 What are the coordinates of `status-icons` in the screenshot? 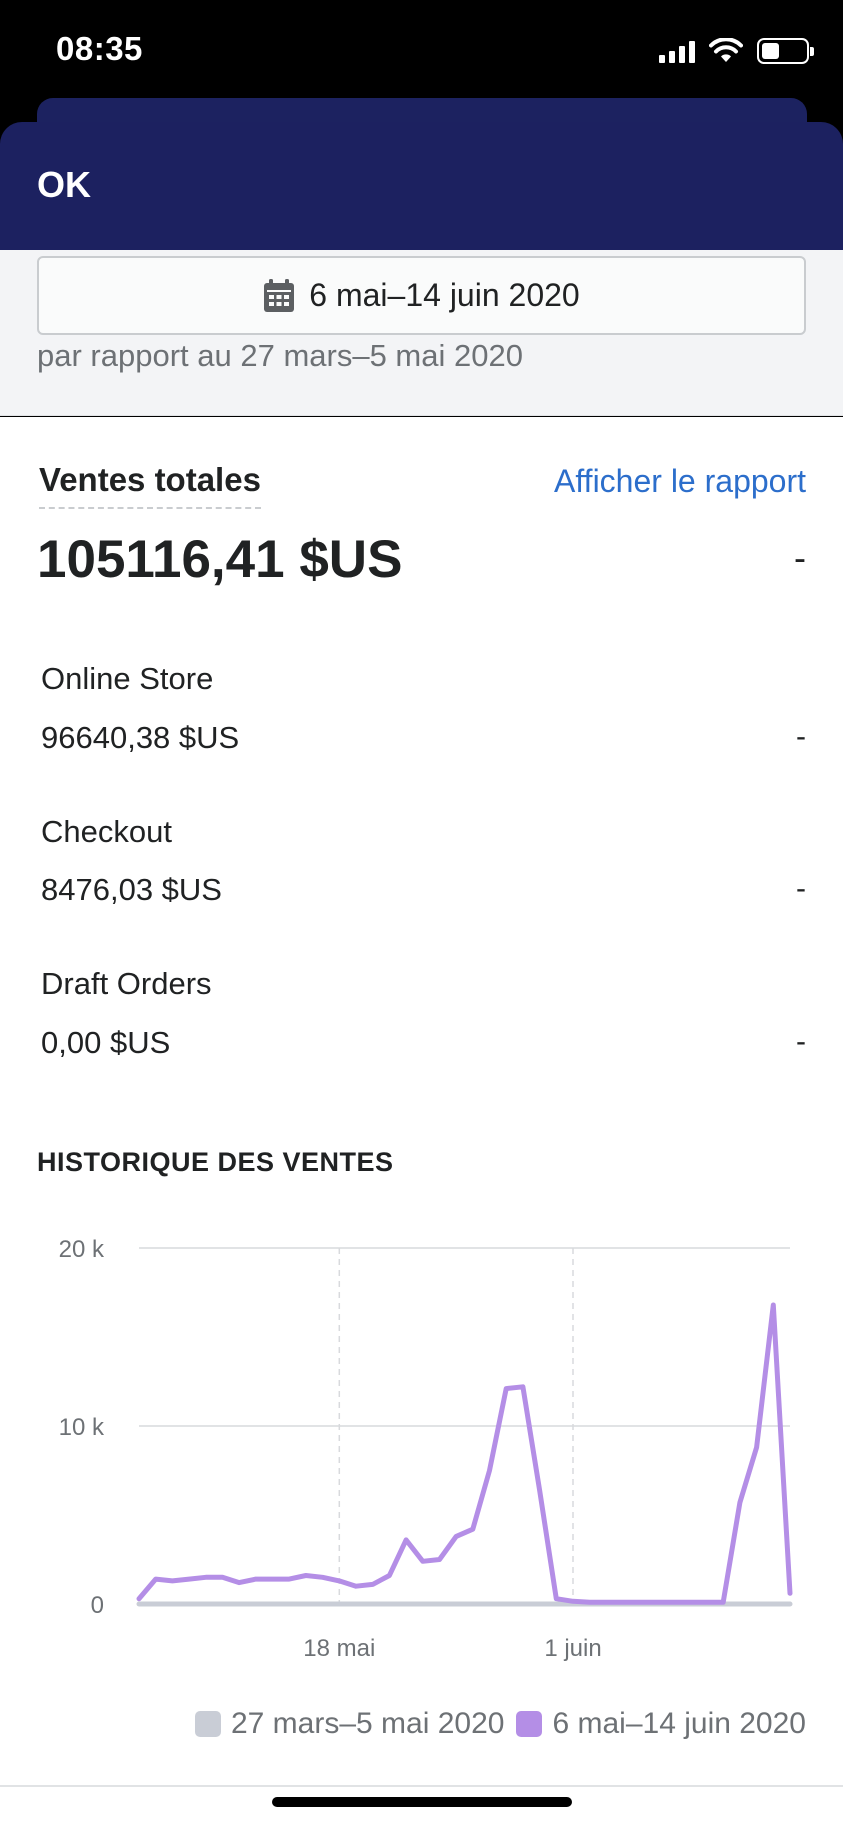 It's located at (736, 51).